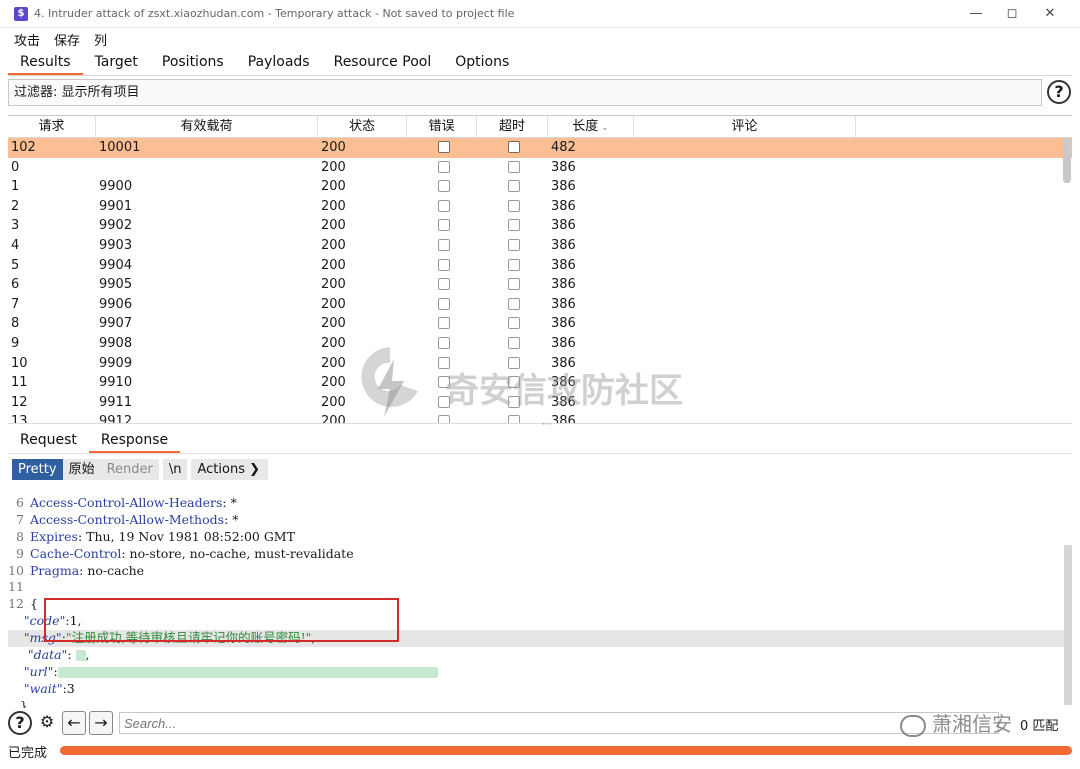 The image size is (1080, 769). What do you see at coordinates (540, 305) in the screenshot?
I see `table-row: 7 9906 200 386` at bounding box center [540, 305].